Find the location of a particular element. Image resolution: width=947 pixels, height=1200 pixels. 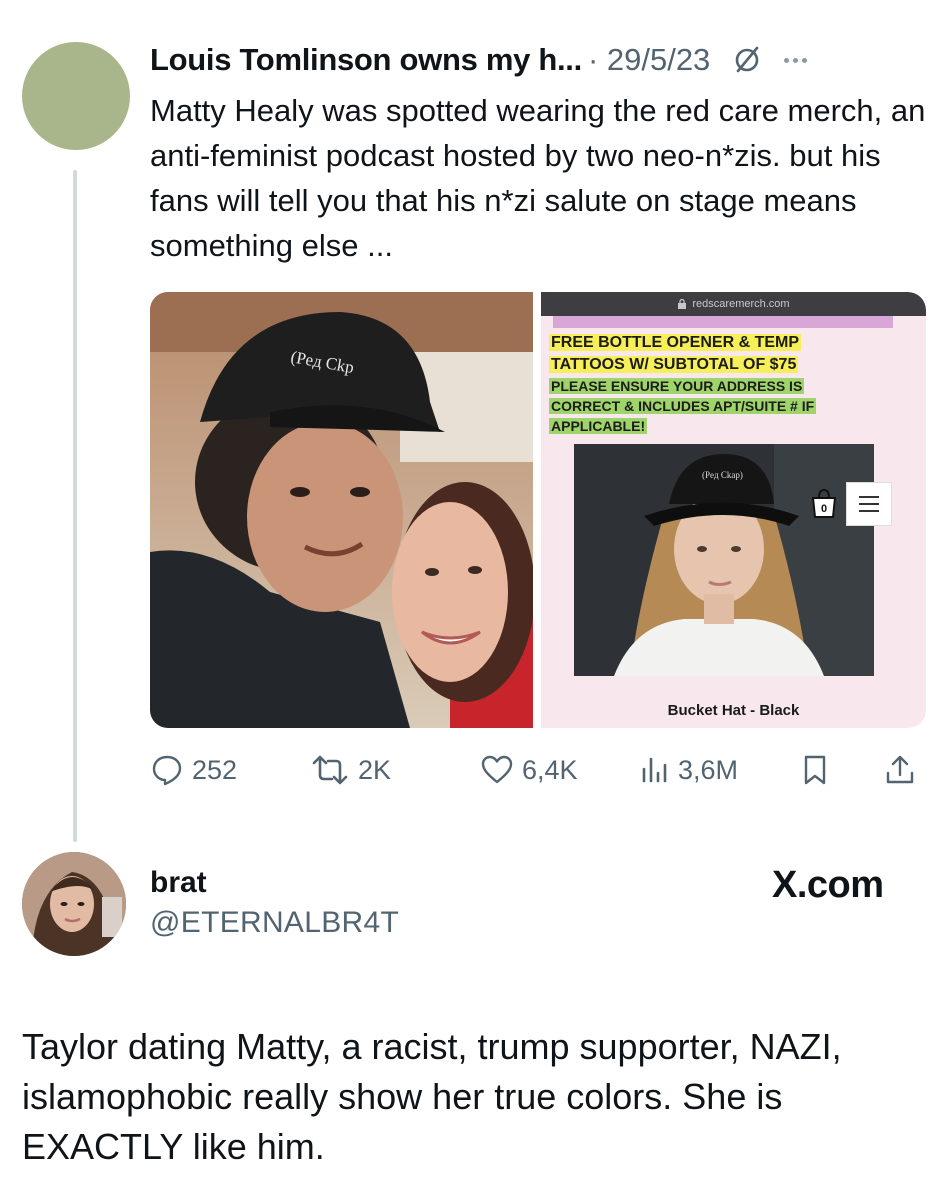

reply-button: 252 is located at coordinates (193, 770).